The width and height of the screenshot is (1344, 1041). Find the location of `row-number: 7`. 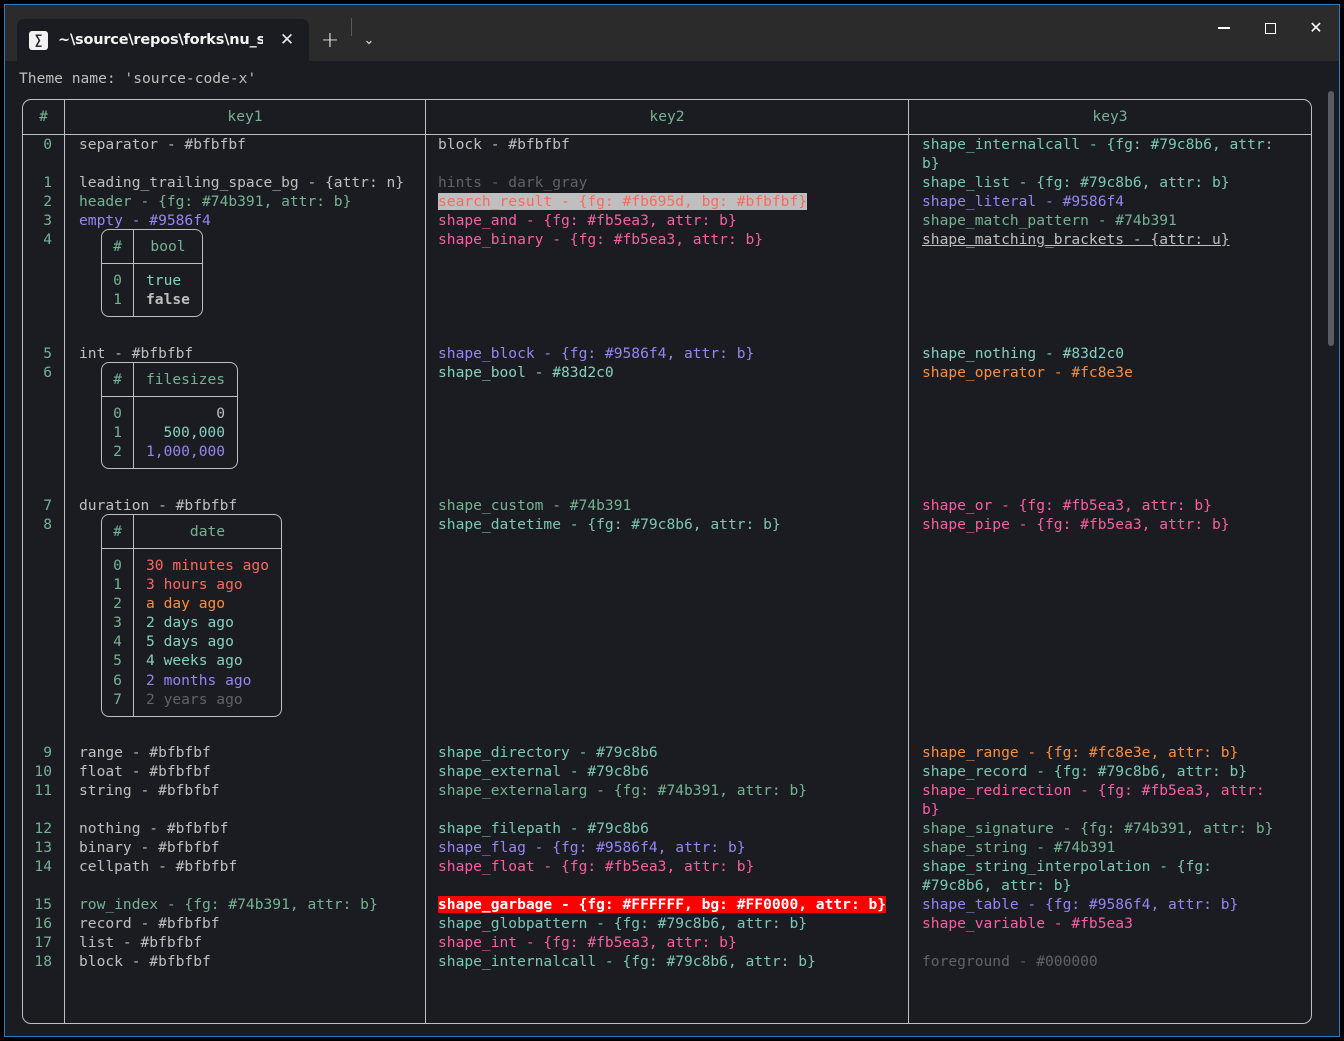

row-number: 7 is located at coordinates (47, 505).